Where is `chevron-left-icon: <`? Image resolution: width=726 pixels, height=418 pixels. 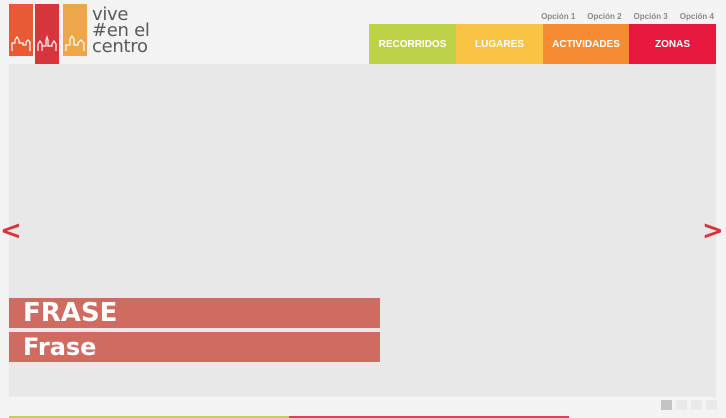
chevron-left-icon: < is located at coordinates (11, 231).